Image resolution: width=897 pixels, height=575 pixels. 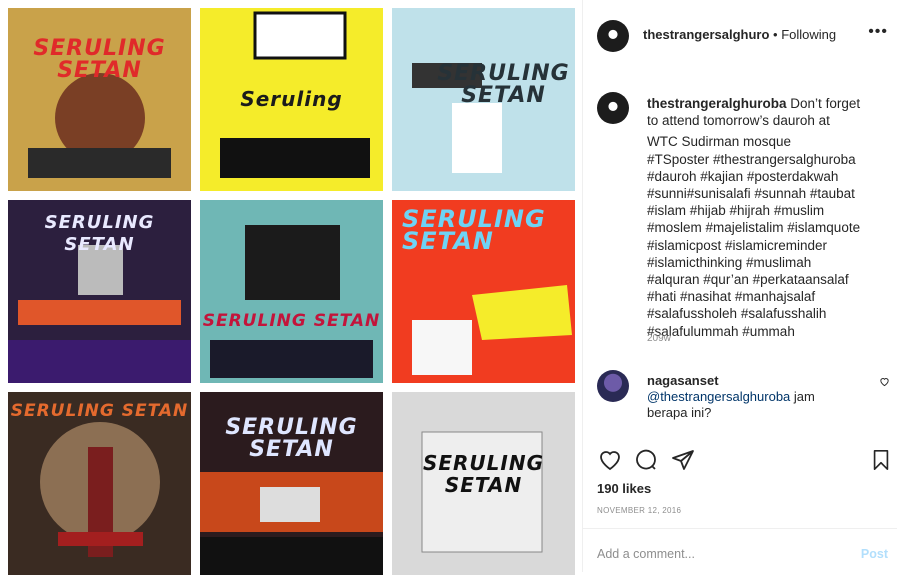 I want to click on bookmark-icon, so click(x=881, y=462).